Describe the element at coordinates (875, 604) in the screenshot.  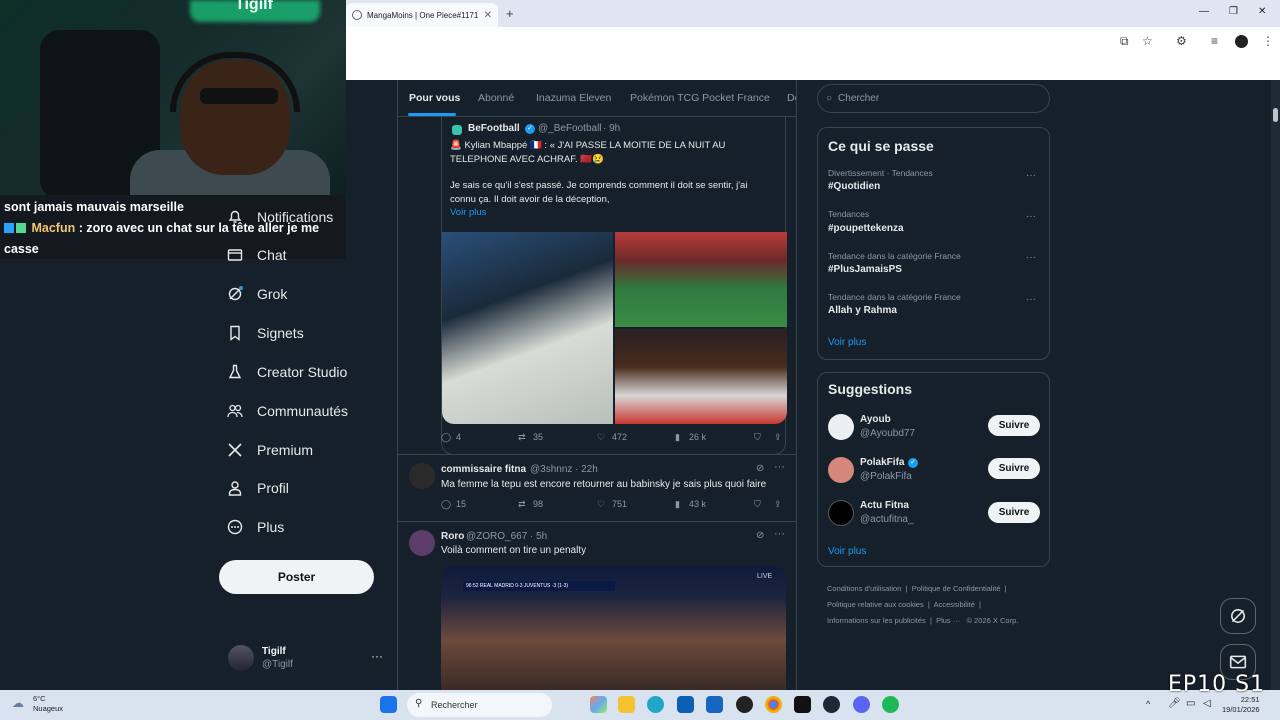
I see `footer-link: Politique relative aux cookies` at that location.